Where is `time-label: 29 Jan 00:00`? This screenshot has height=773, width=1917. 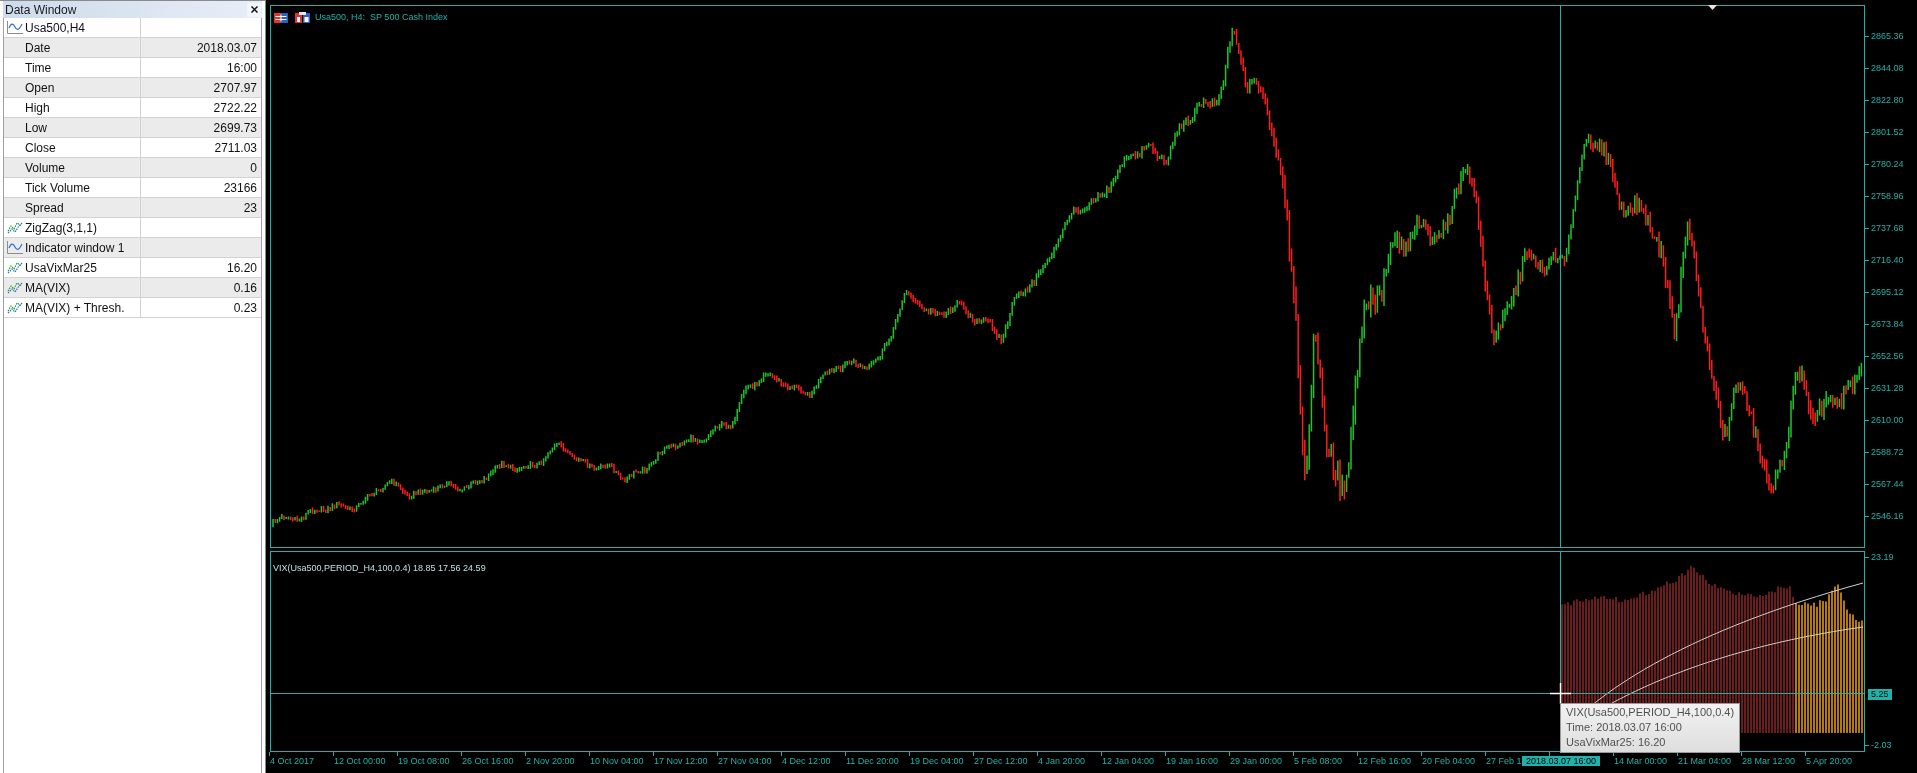 time-label: 29 Jan 00:00 is located at coordinates (1256, 761).